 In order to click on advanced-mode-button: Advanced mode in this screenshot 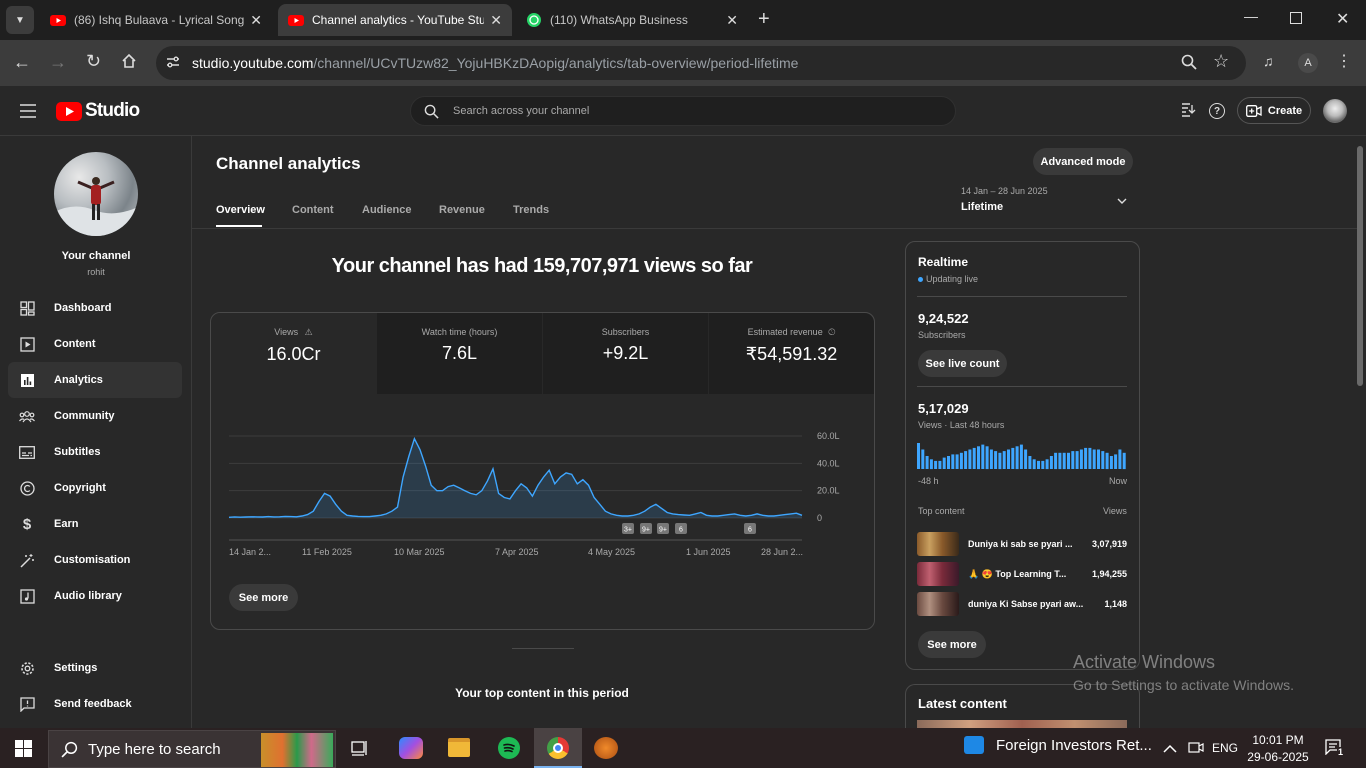, I will do `click(1083, 161)`.